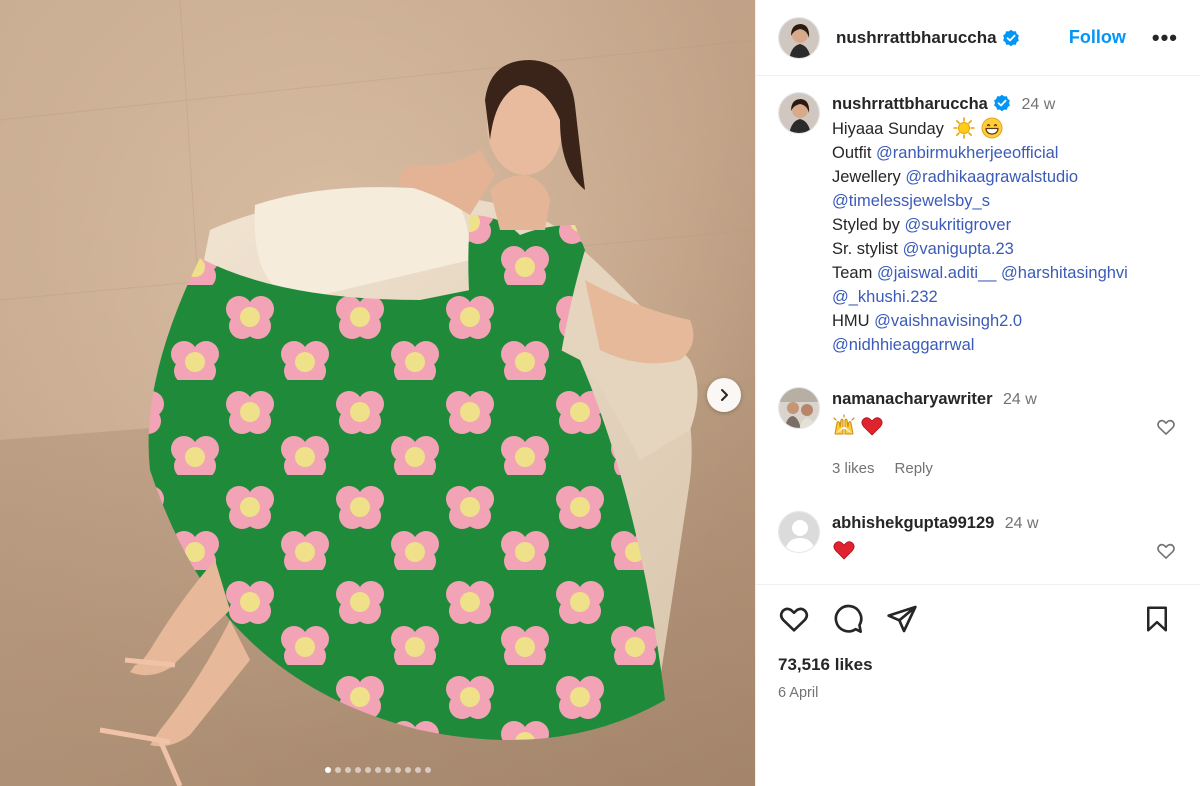 The image size is (1200, 786). I want to click on mention-link: @_khushi.232, so click(885, 297).